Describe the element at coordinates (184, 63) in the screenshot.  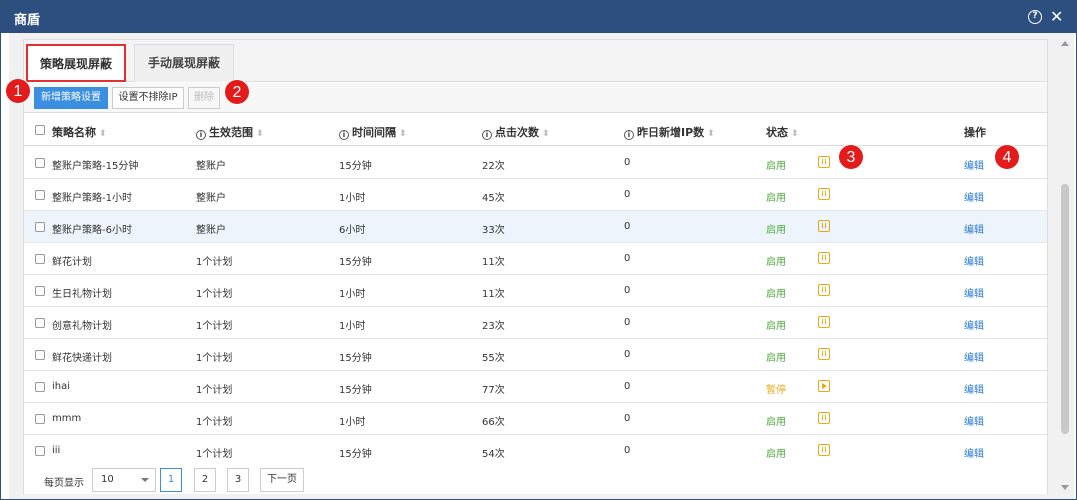
I see `tab-manual-block: 手动展现屏蔽` at that location.